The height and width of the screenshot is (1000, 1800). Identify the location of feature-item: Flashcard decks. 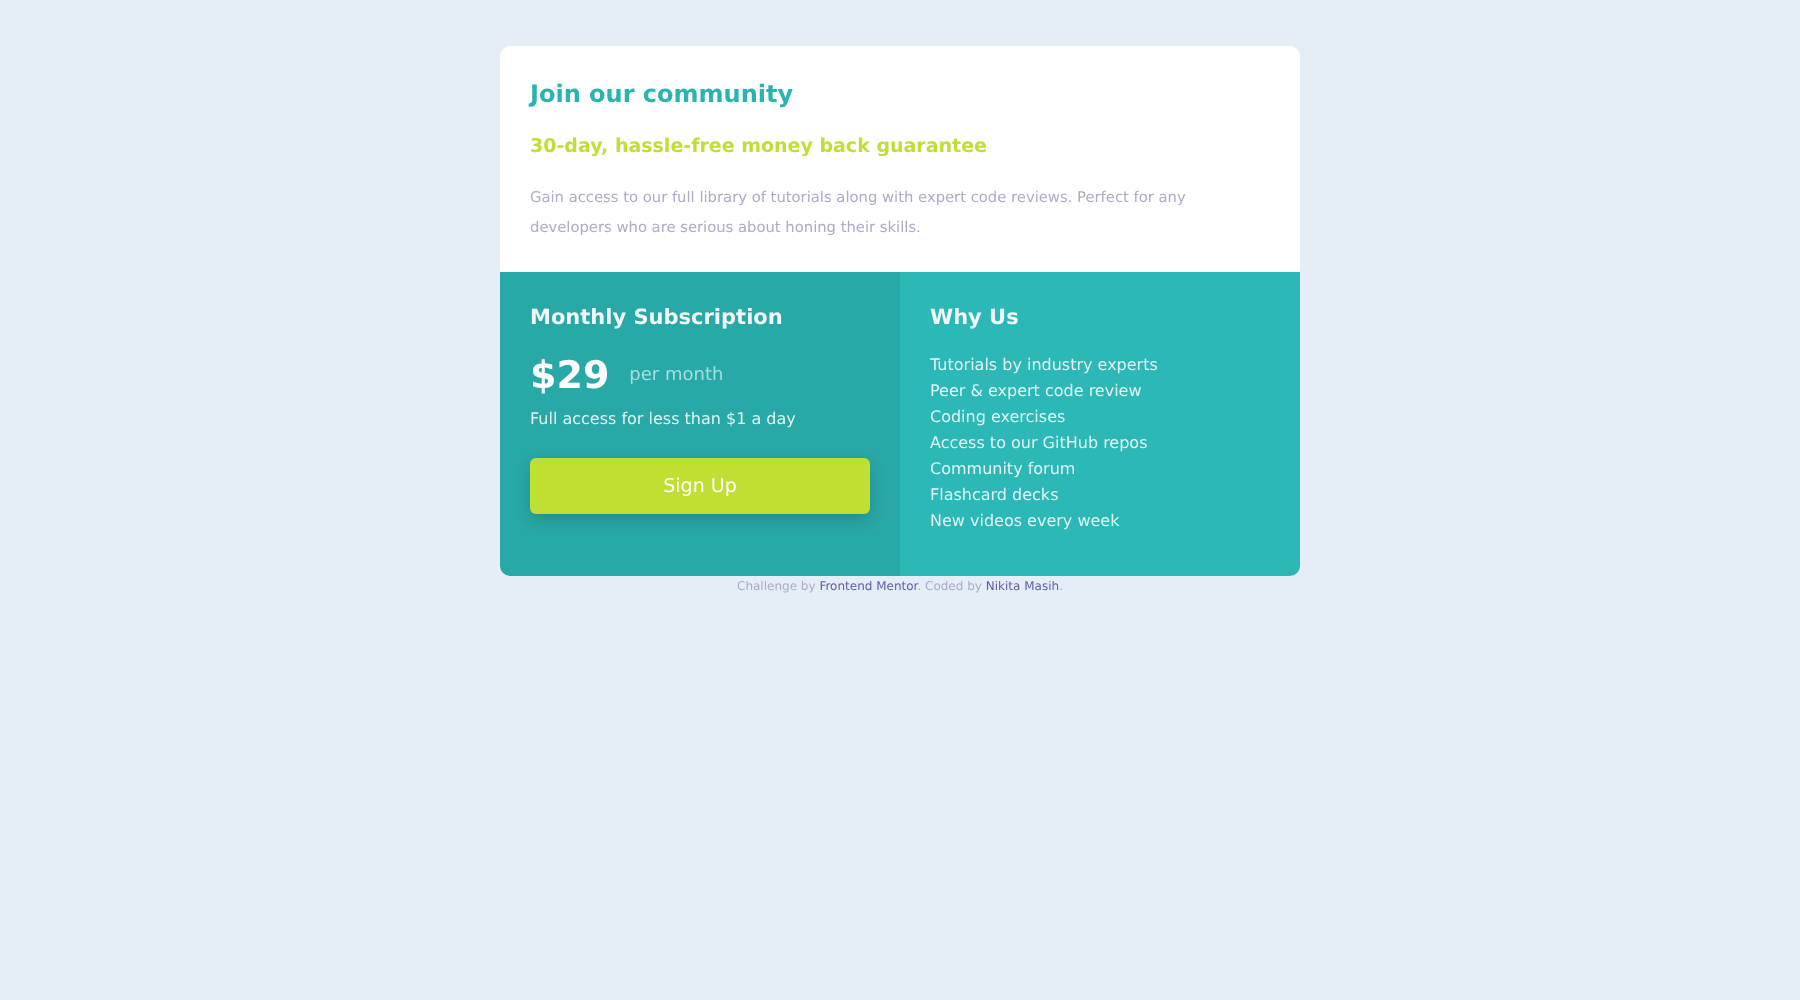
(995, 496).